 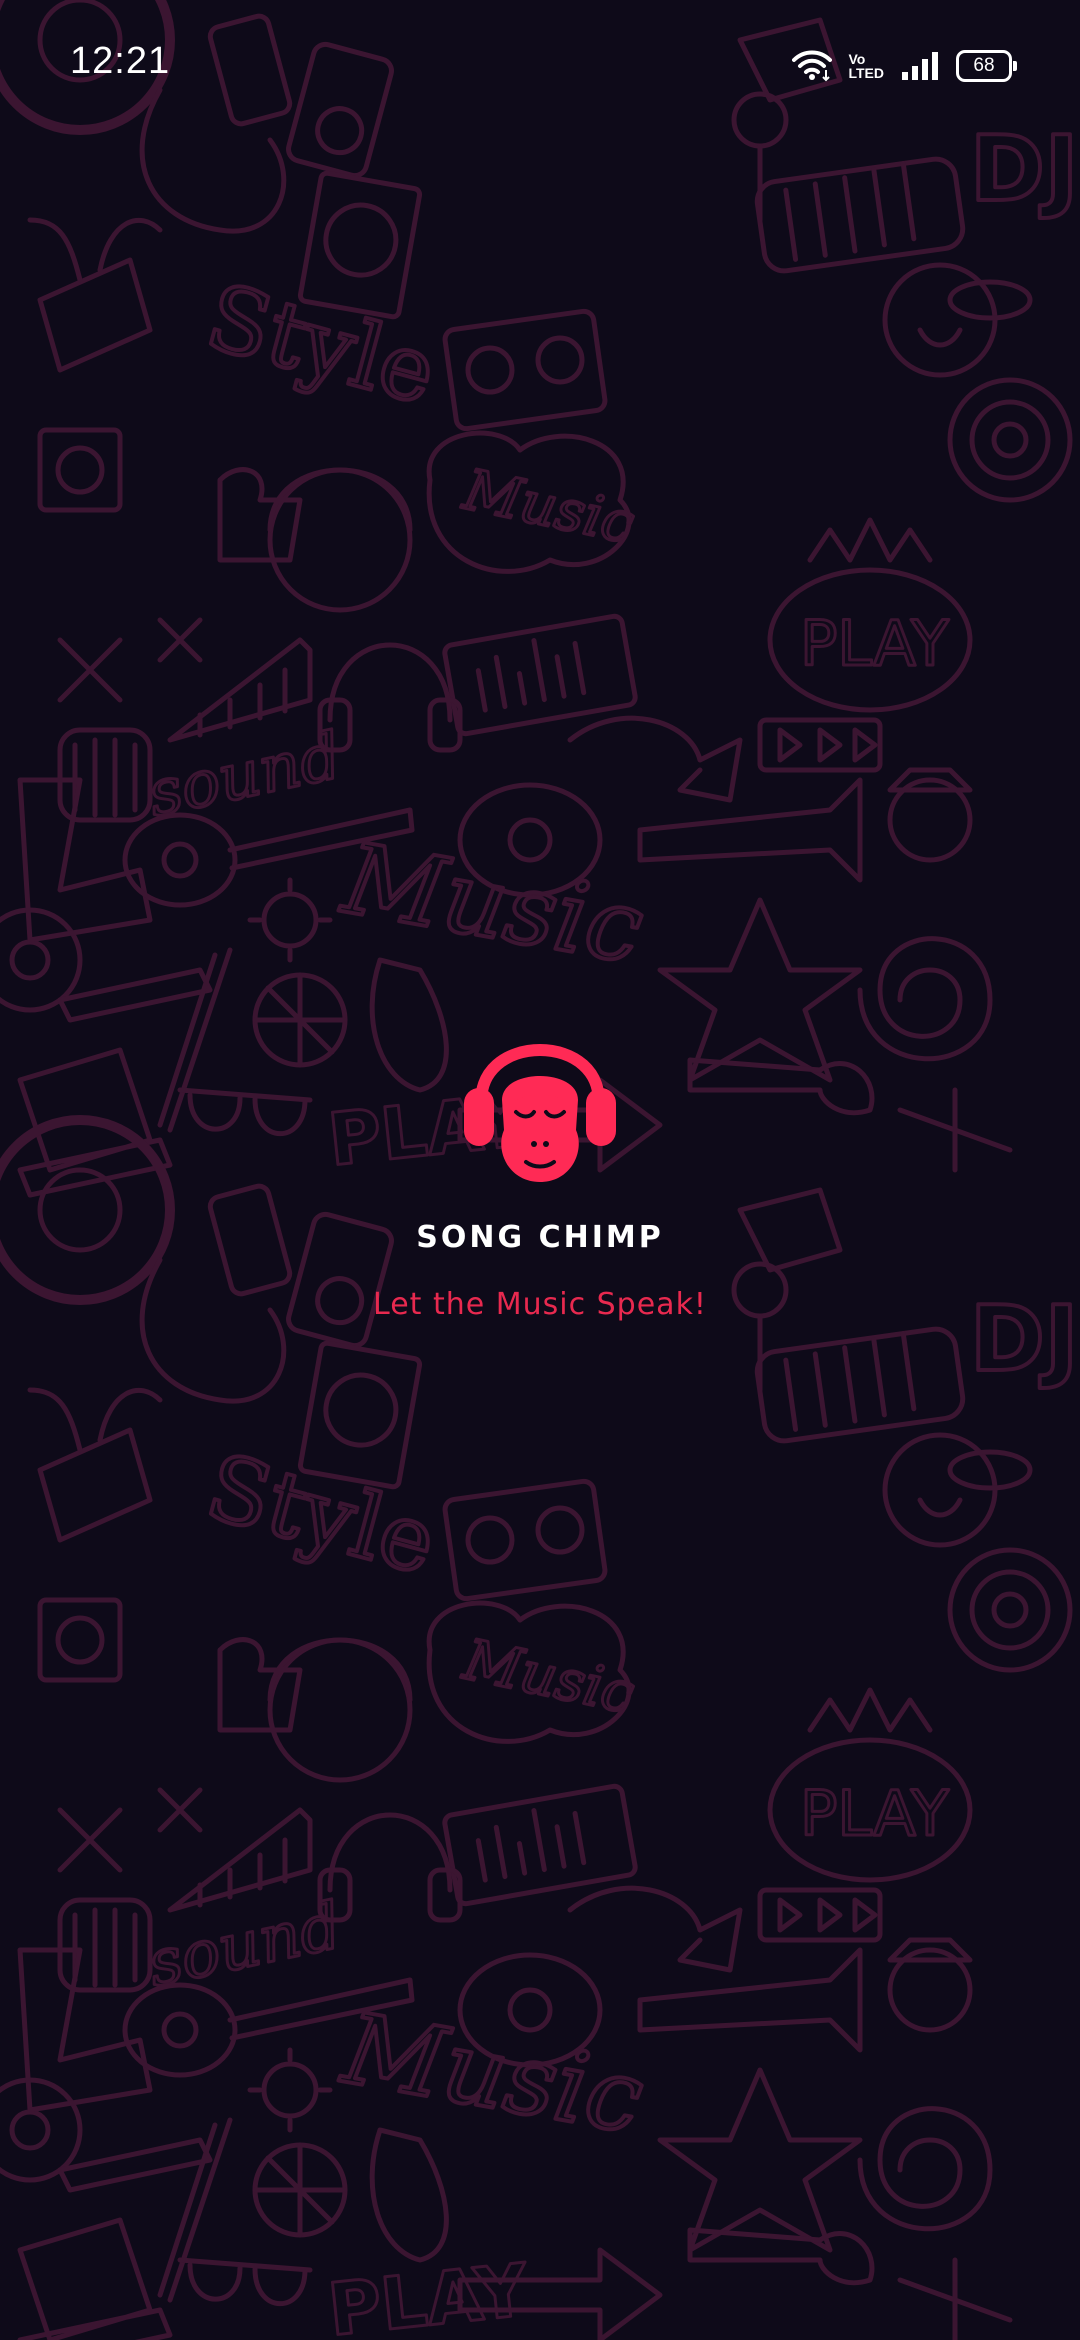 I want to click on signal-icon, so click(x=920, y=66).